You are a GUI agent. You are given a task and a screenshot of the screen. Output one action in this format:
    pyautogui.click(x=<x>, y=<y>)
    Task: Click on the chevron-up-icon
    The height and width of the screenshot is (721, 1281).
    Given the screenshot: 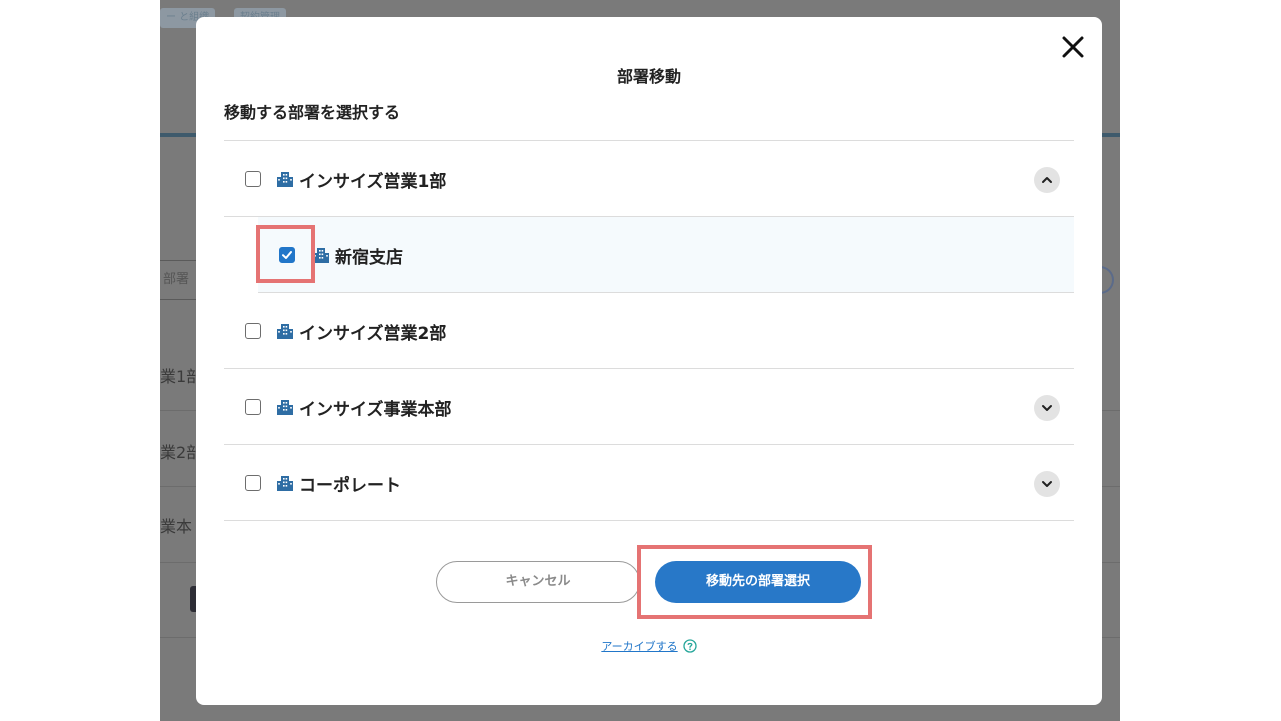 What is the action you would take?
    pyautogui.click(x=1047, y=180)
    